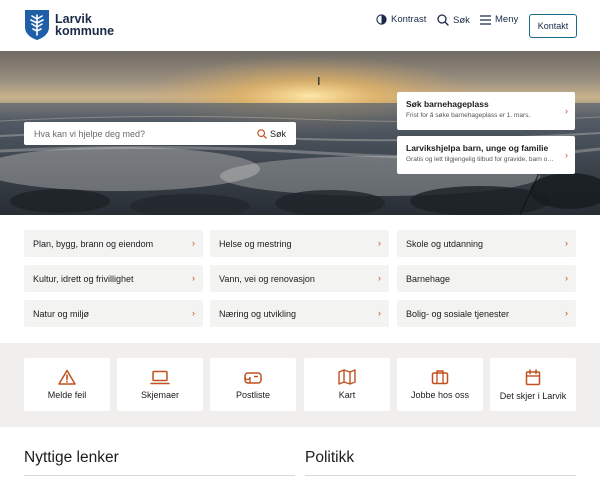 This screenshot has width=600, height=480. I want to click on quick-link-det-skjer: Det skjer i Larvik, so click(533, 384).